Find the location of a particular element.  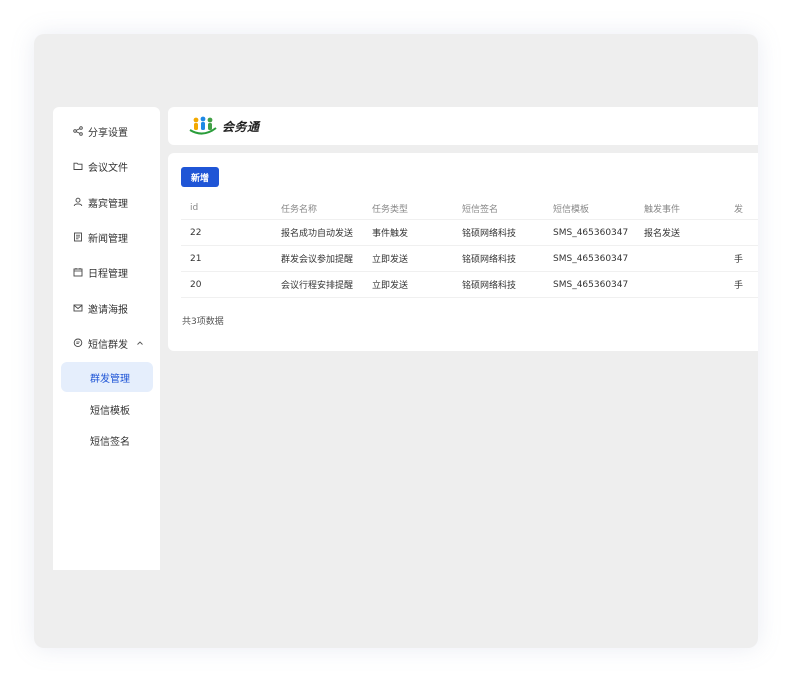

user-icon is located at coordinates (77, 202).